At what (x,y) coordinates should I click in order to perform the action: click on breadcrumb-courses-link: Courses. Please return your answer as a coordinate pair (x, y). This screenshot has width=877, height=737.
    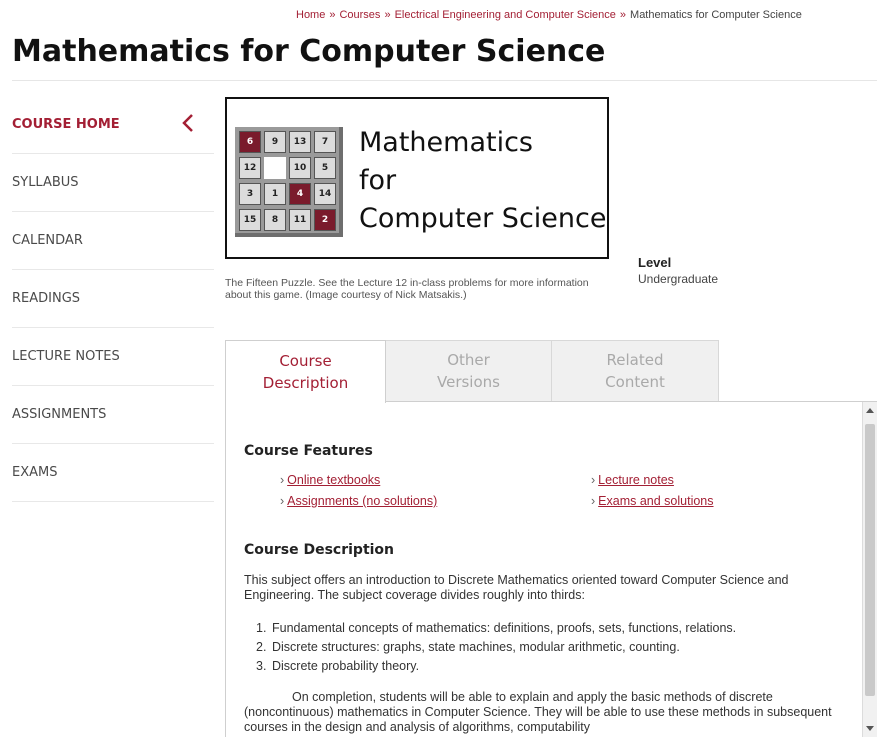
    Looking at the image, I should click on (359, 15).